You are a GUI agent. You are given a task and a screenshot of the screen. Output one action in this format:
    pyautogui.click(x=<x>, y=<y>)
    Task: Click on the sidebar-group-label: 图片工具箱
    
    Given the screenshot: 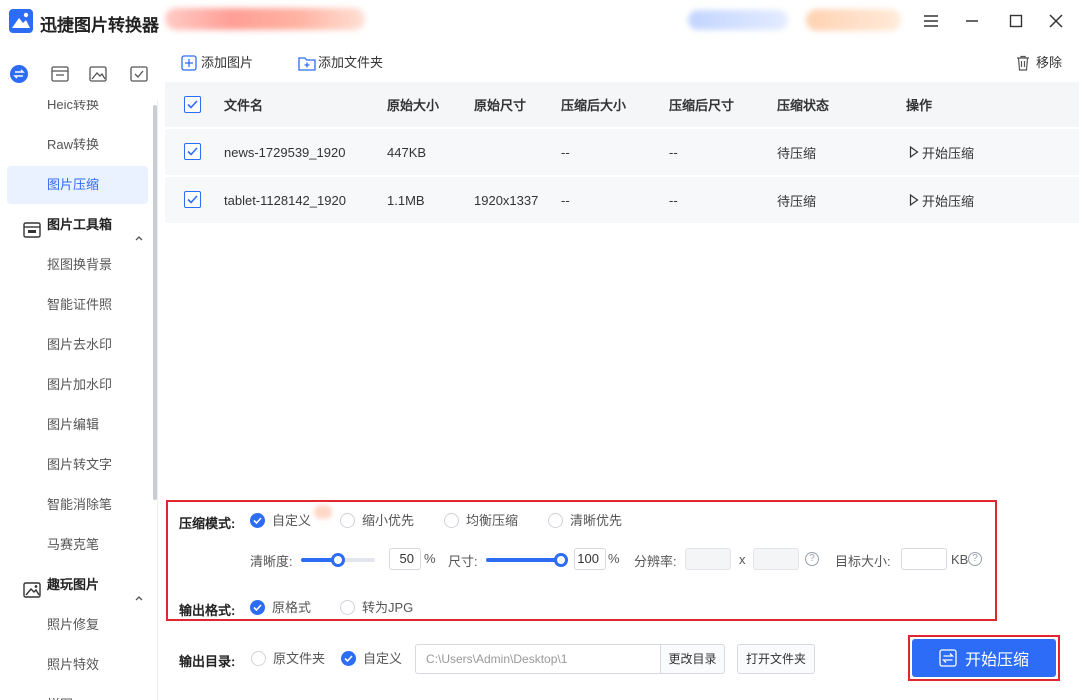 What is the action you would take?
    pyautogui.click(x=80, y=224)
    